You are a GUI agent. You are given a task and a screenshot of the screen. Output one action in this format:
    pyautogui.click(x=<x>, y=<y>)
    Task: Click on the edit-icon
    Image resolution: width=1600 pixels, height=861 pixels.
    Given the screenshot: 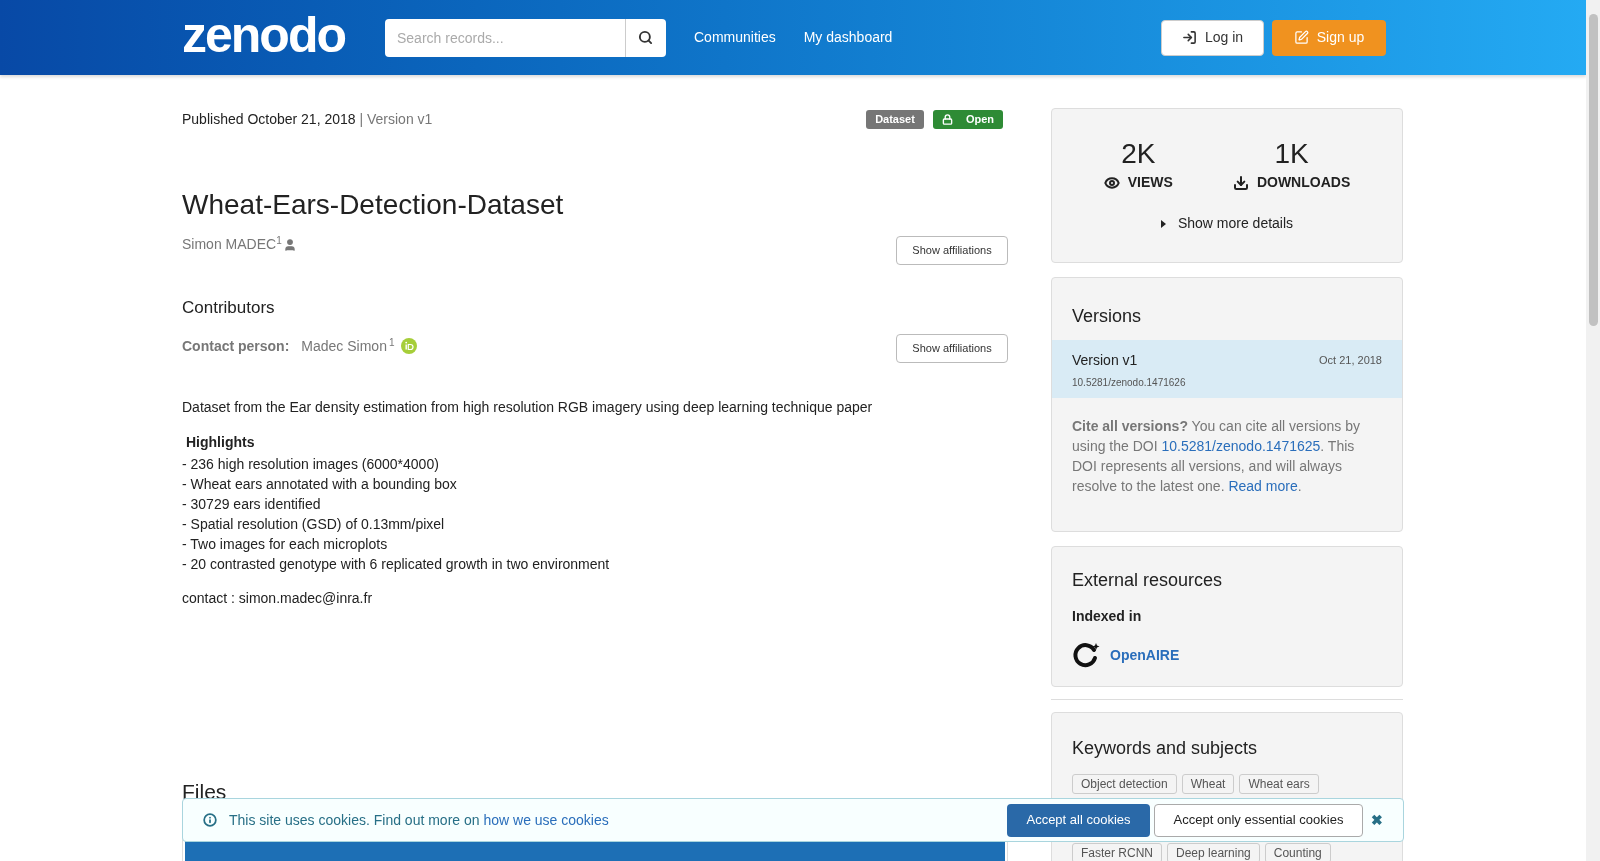 What is the action you would take?
    pyautogui.click(x=1301, y=37)
    